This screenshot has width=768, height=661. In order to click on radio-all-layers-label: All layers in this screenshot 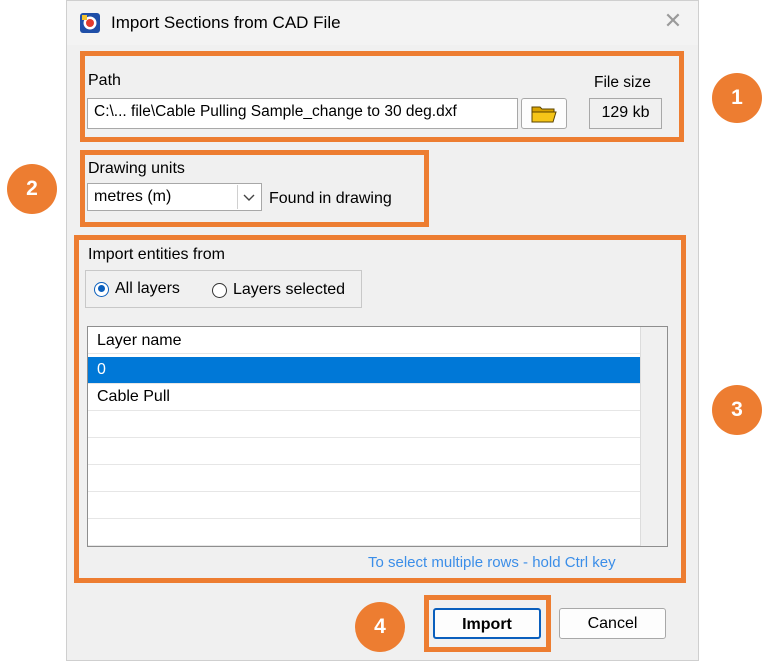, I will do `click(147, 288)`.